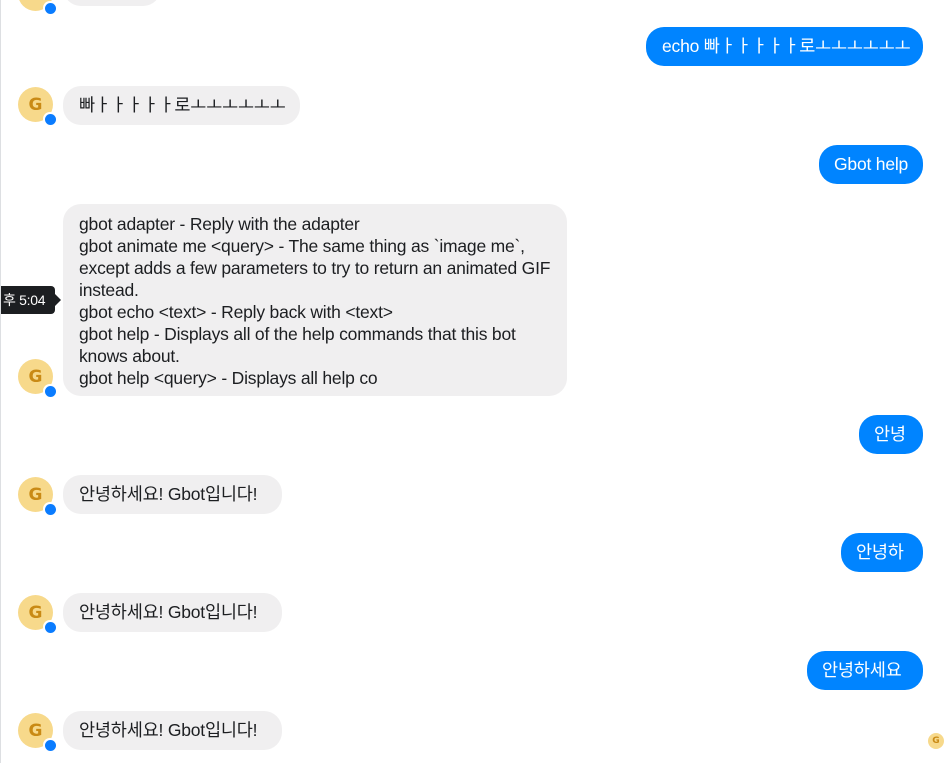  What do you see at coordinates (112, 3) in the screenshot?
I see `incoming-message-bubble-partial` at bounding box center [112, 3].